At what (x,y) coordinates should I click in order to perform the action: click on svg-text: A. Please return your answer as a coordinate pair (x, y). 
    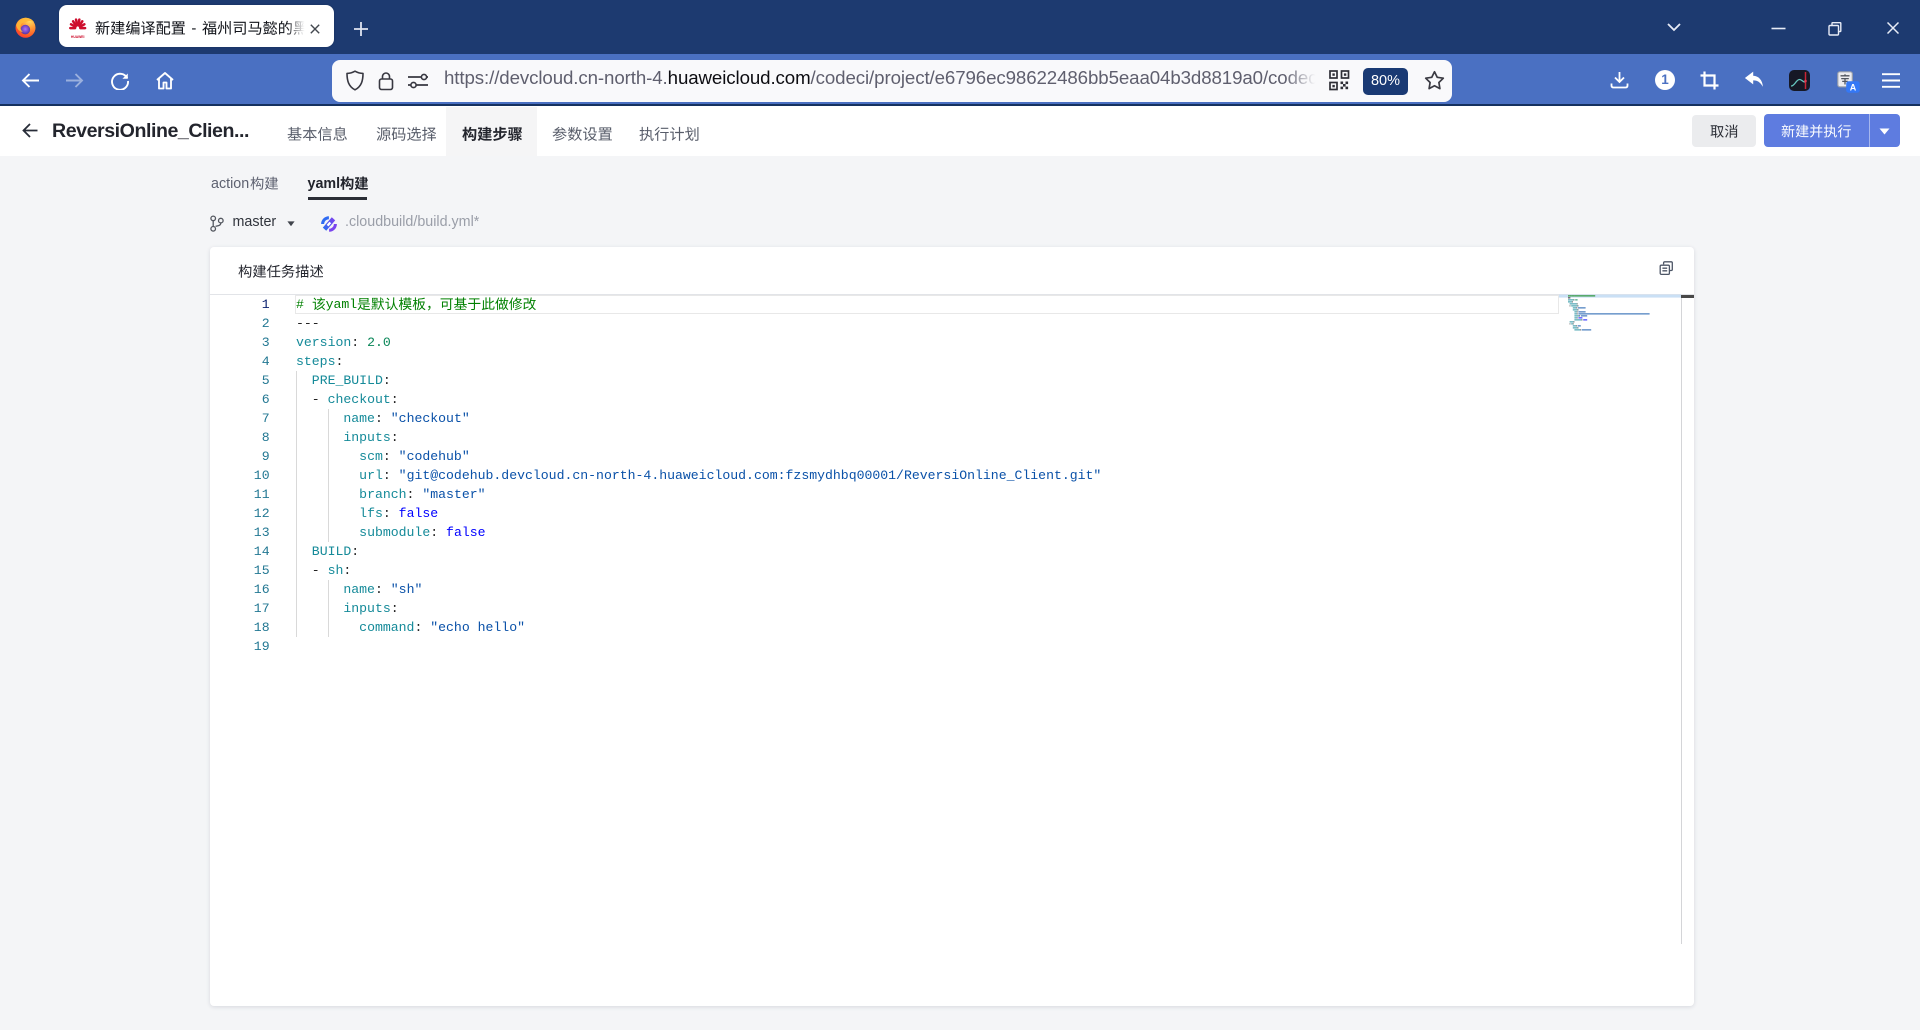
    Looking at the image, I should click on (1853, 87).